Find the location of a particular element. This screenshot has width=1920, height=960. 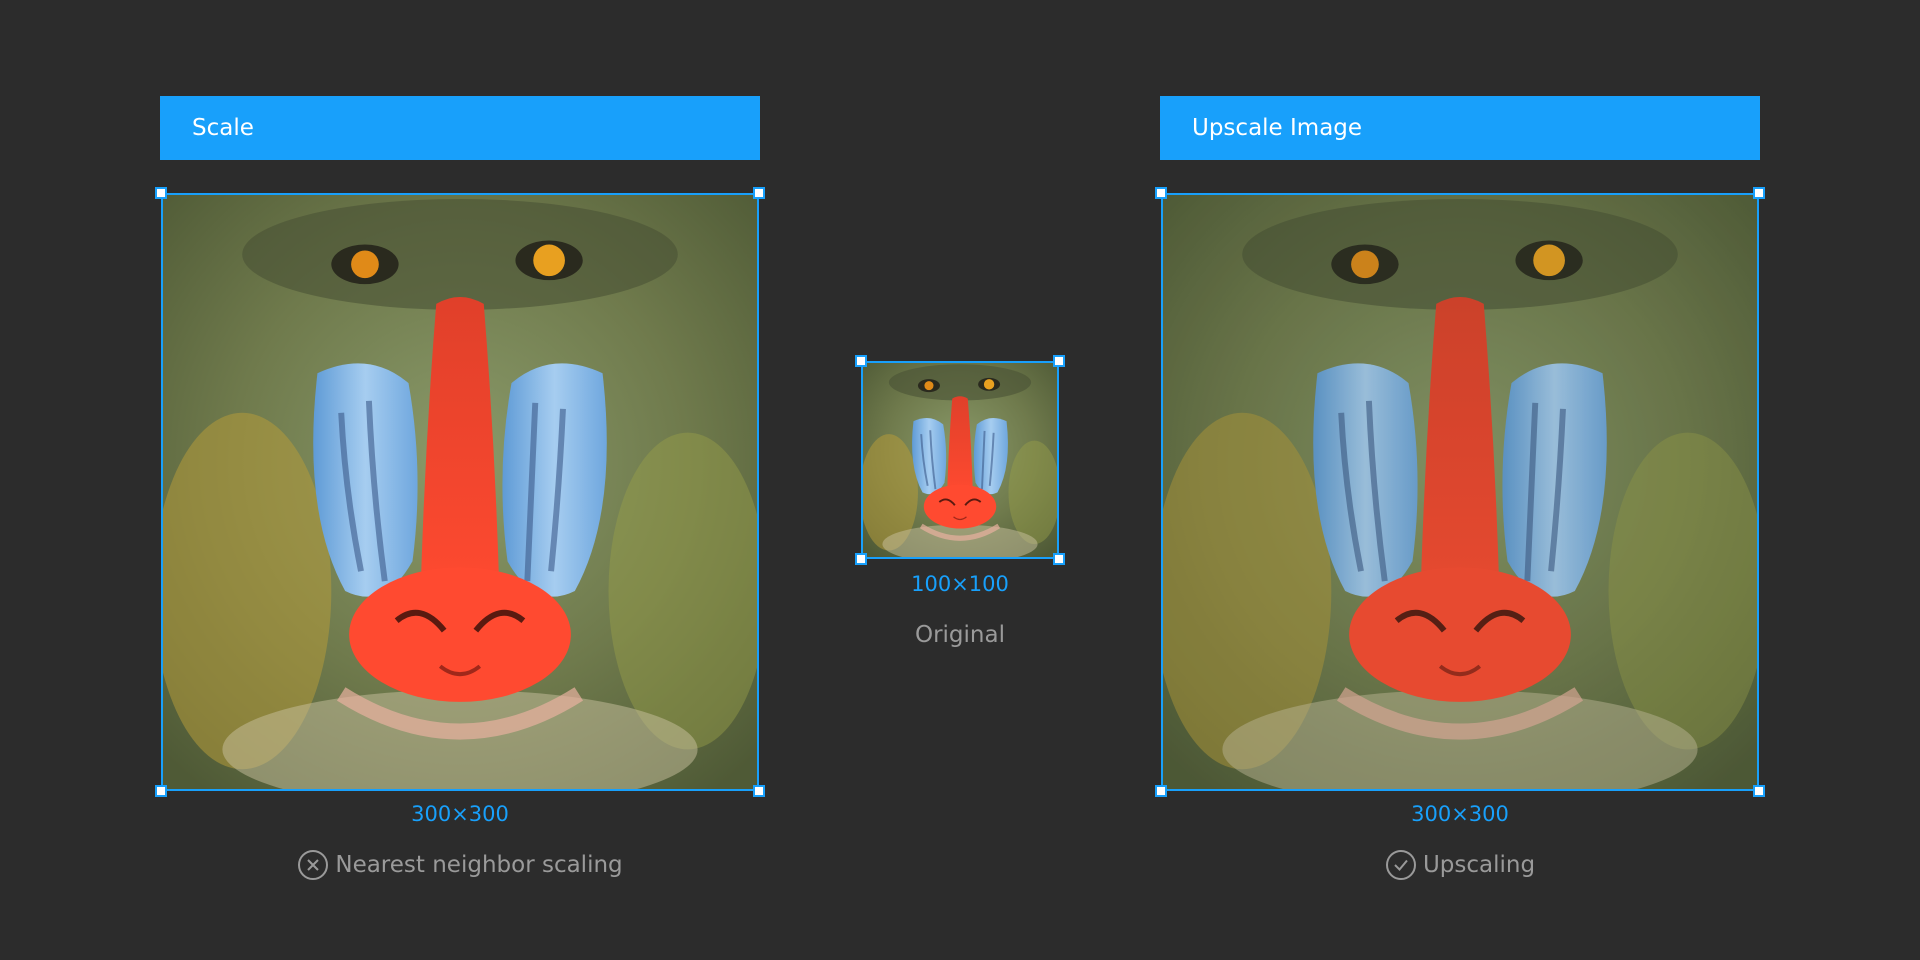

x-circle-icon is located at coordinates (313, 865).